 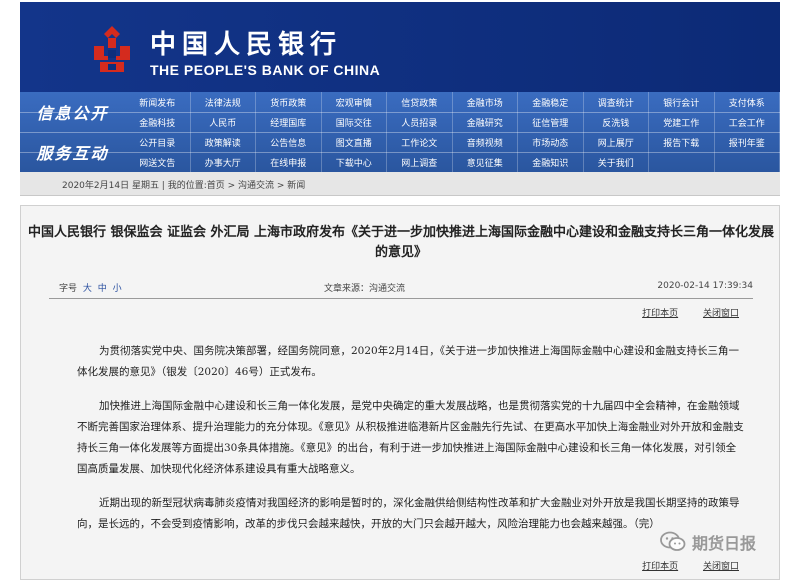 I want to click on nav-item: 下载中心, so click(x=354, y=162).